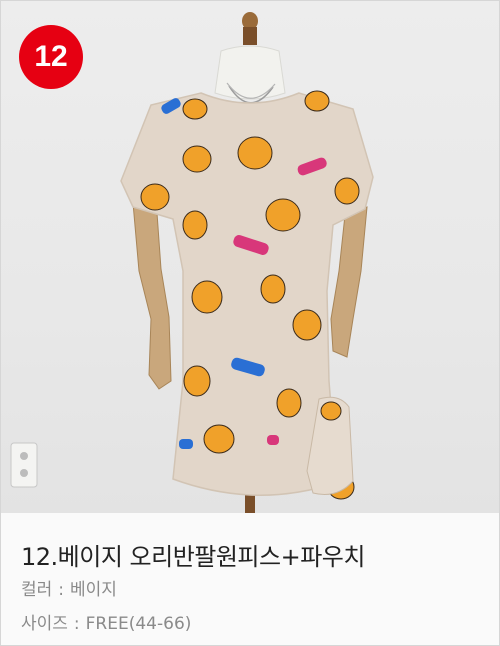 Image resolution: width=500 pixels, height=646 pixels. I want to click on mannequin-right-arm, so click(349, 282).